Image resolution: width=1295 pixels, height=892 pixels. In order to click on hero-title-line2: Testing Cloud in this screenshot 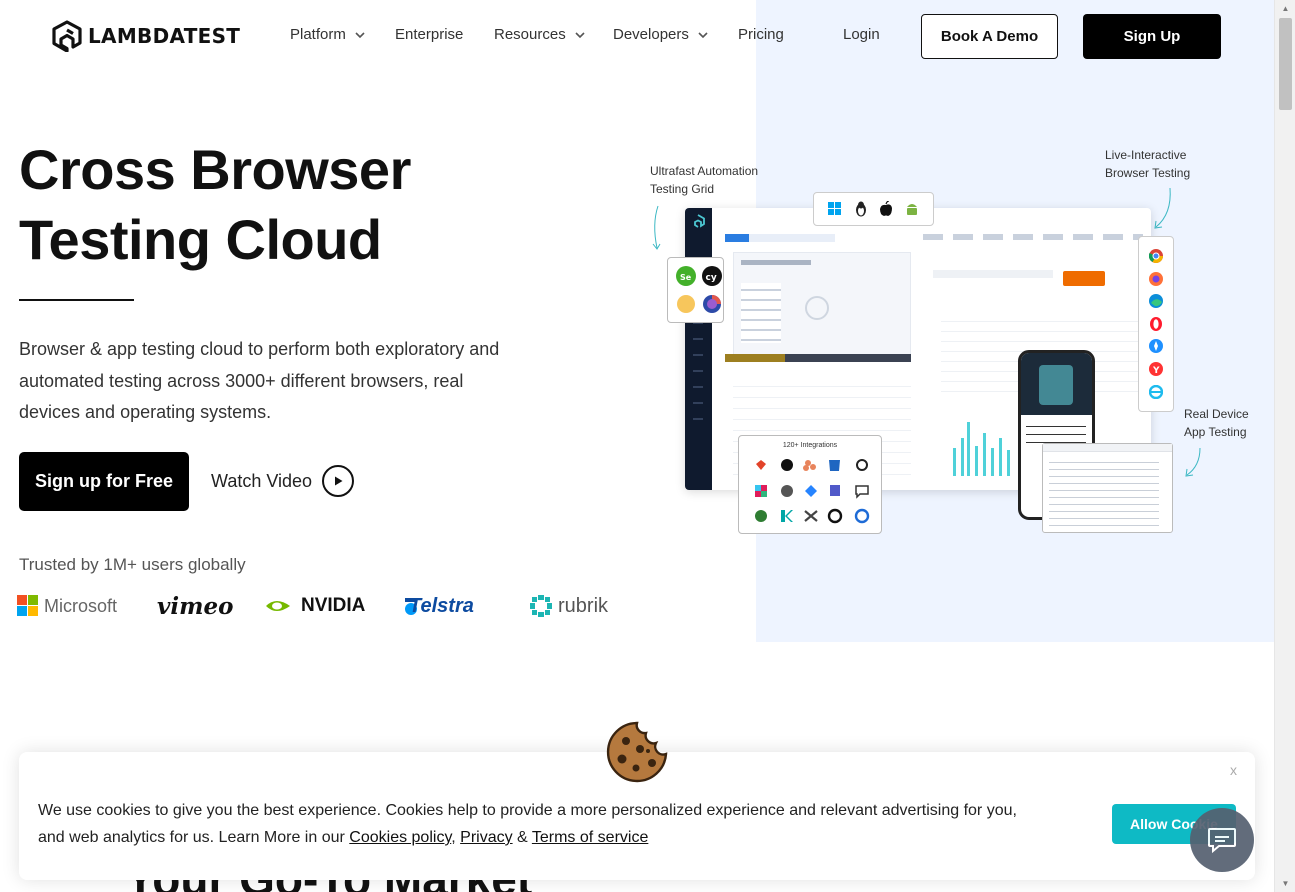, I will do `click(200, 239)`.